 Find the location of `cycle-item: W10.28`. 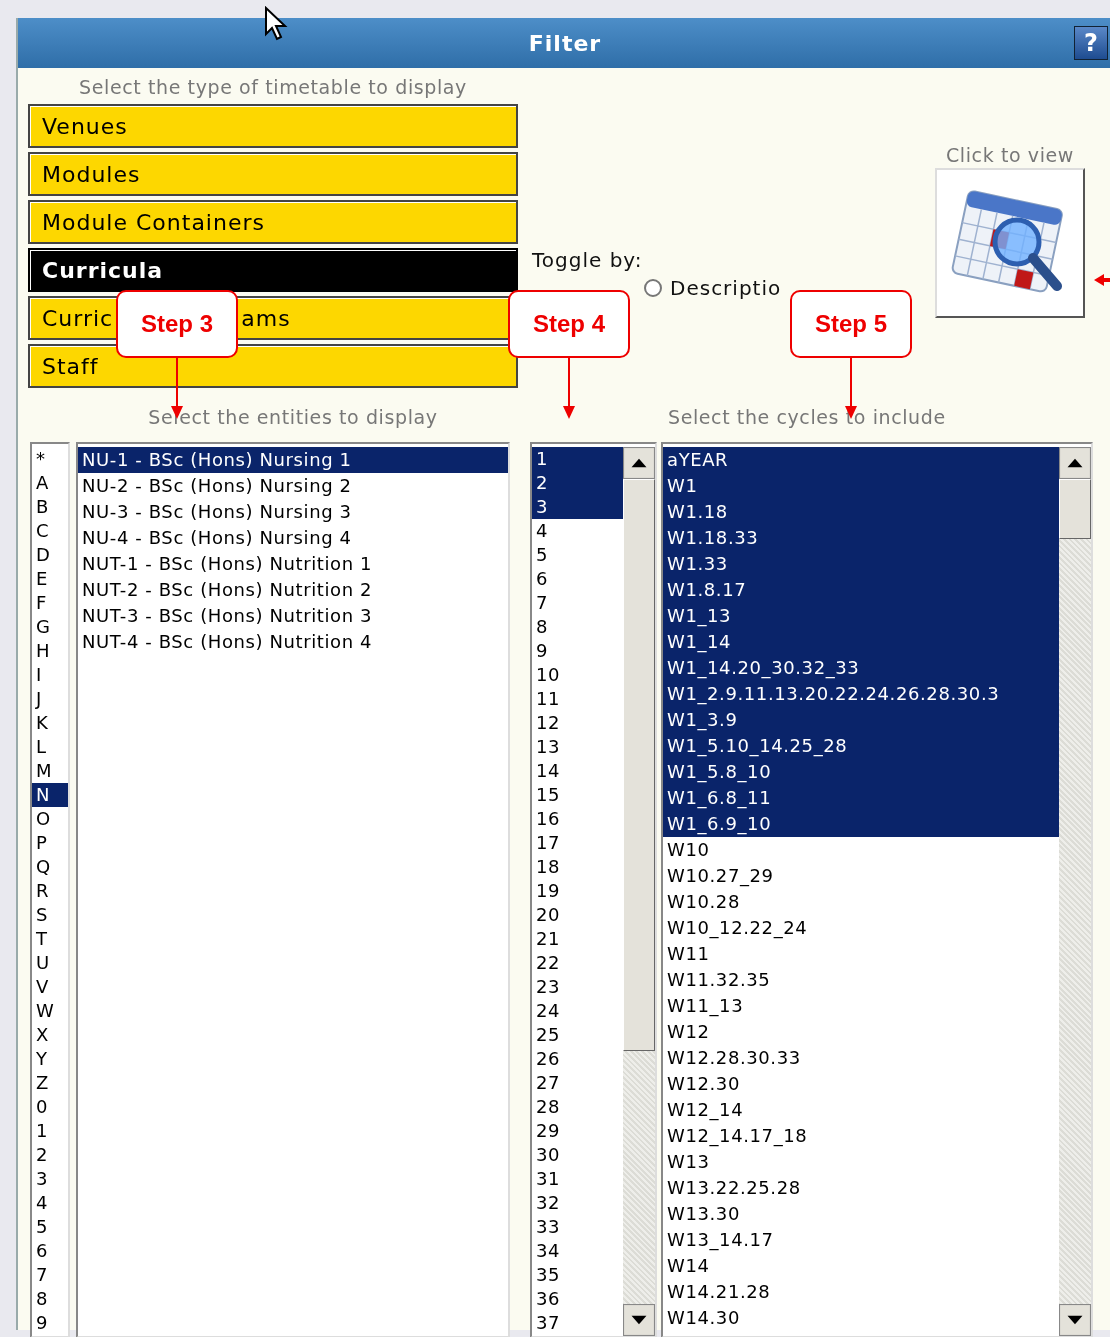

cycle-item: W10.28 is located at coordinates (861, 902).